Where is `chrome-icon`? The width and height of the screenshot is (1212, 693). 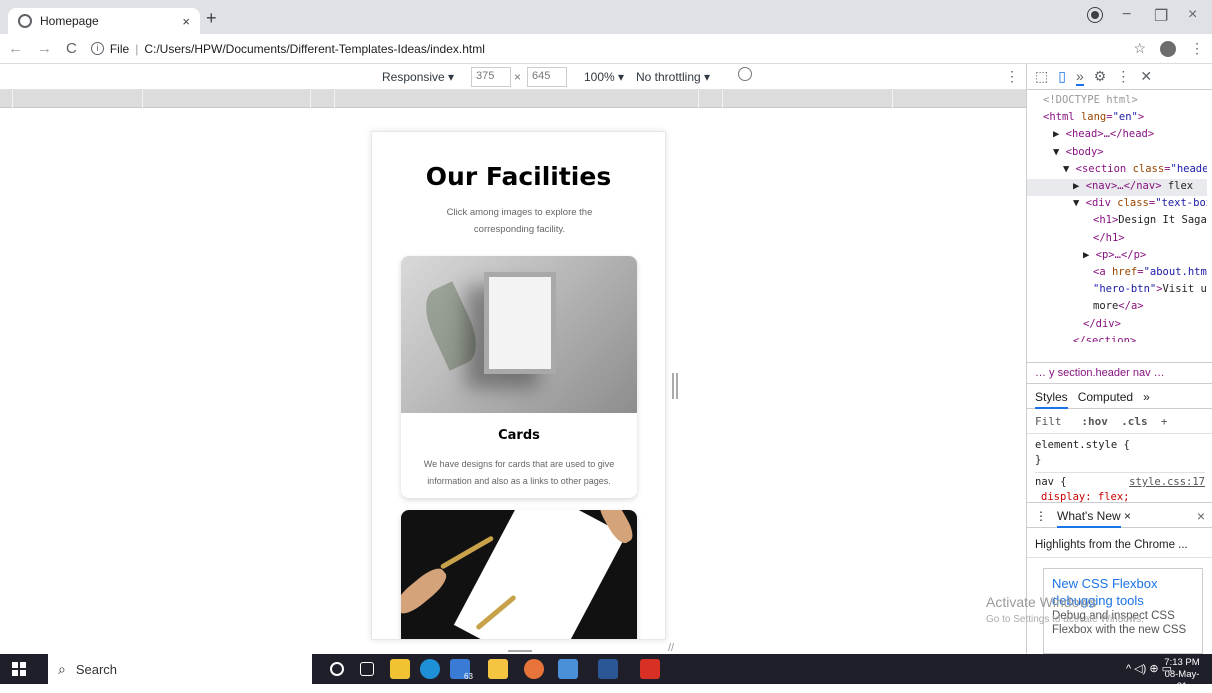
chrome-icon is located at coordinates (534, 669).